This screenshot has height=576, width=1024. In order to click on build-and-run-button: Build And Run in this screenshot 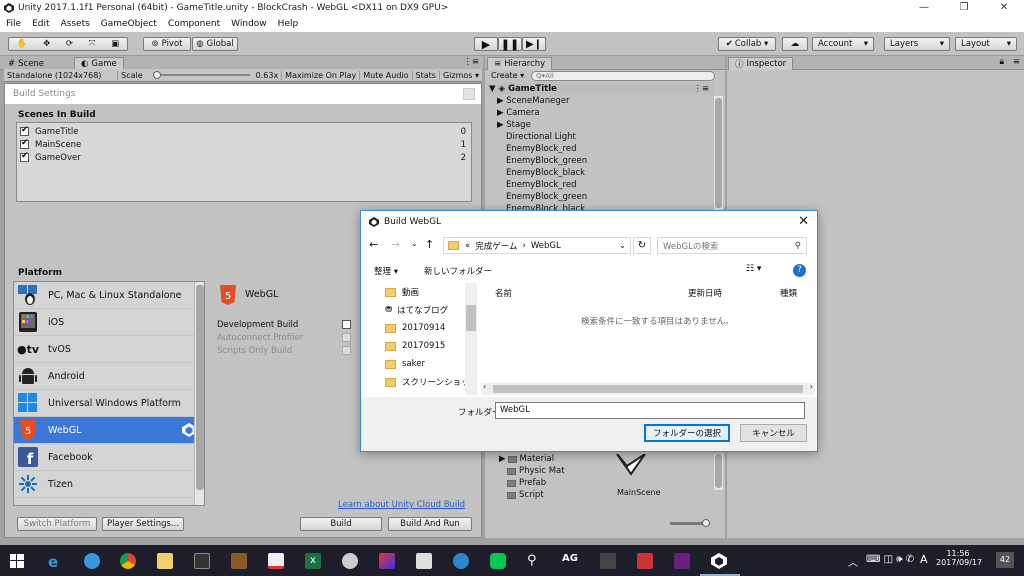, I will do `click(430, 524)`.